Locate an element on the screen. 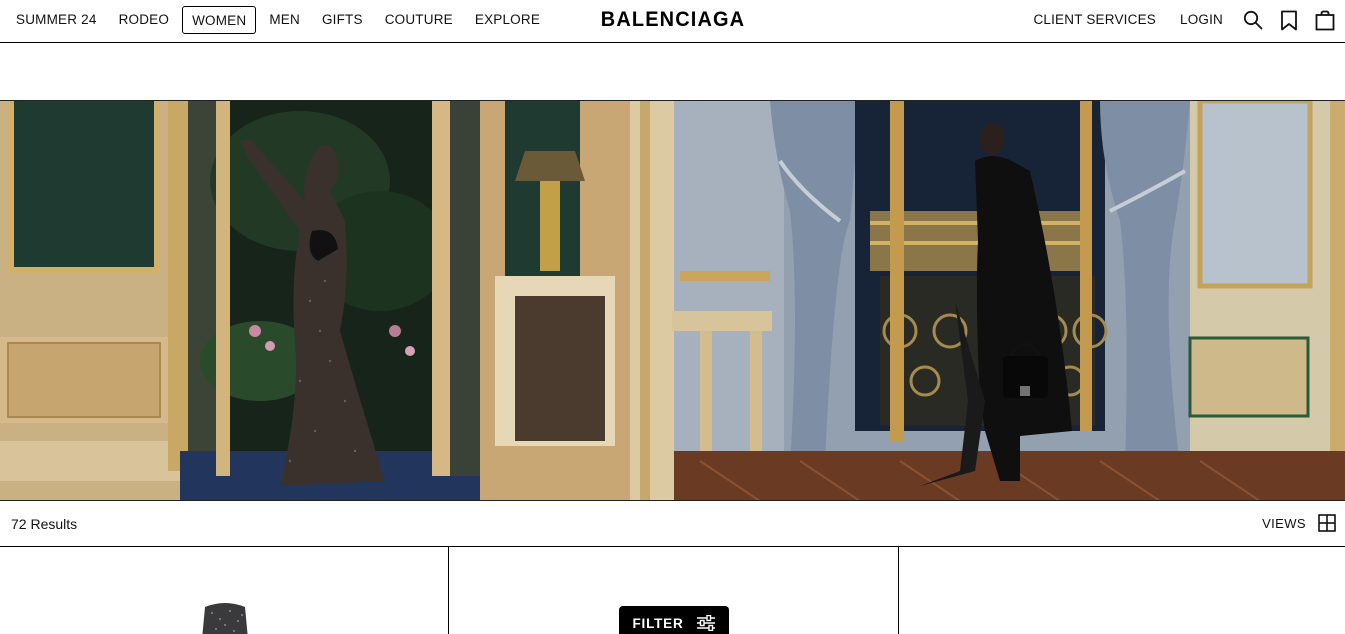  client-services-link: CLIENT SERVICES is located at coordinates (1094, 20).